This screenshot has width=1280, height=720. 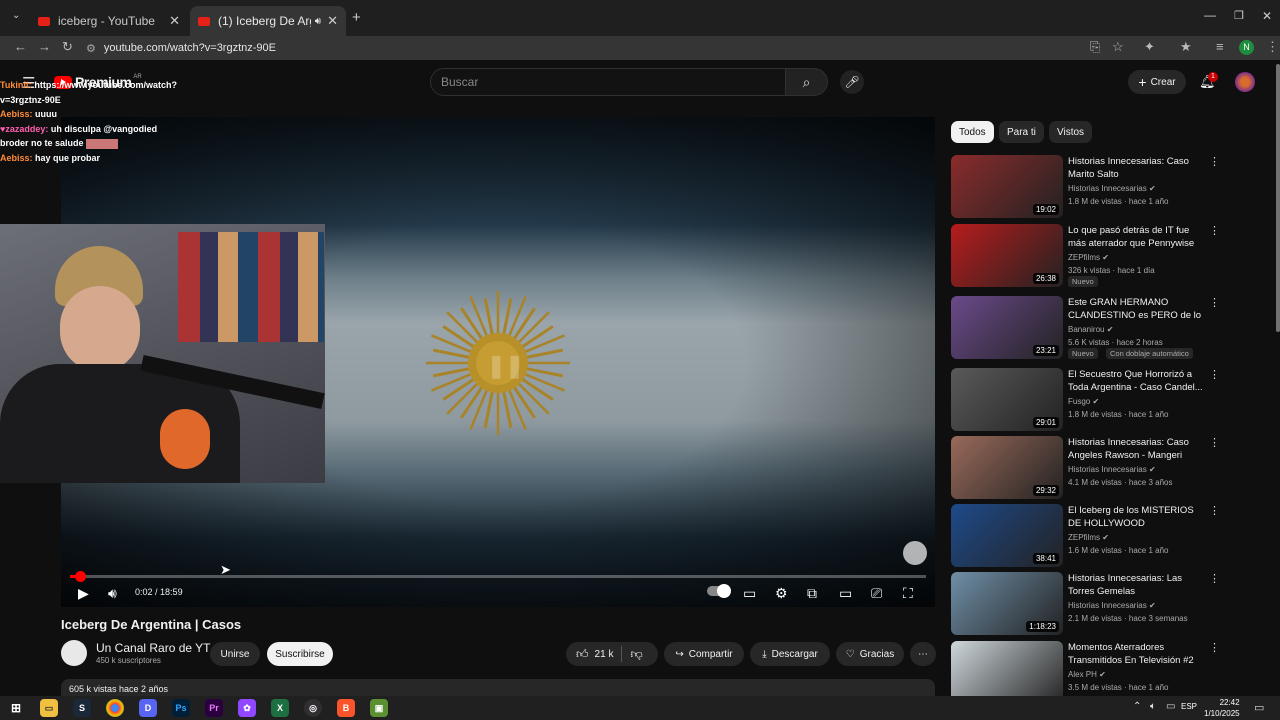 What do you see at coordinates (807, 82) in the screenshot?
I see `search-button: ⌕` at bounding box center [807, 82].